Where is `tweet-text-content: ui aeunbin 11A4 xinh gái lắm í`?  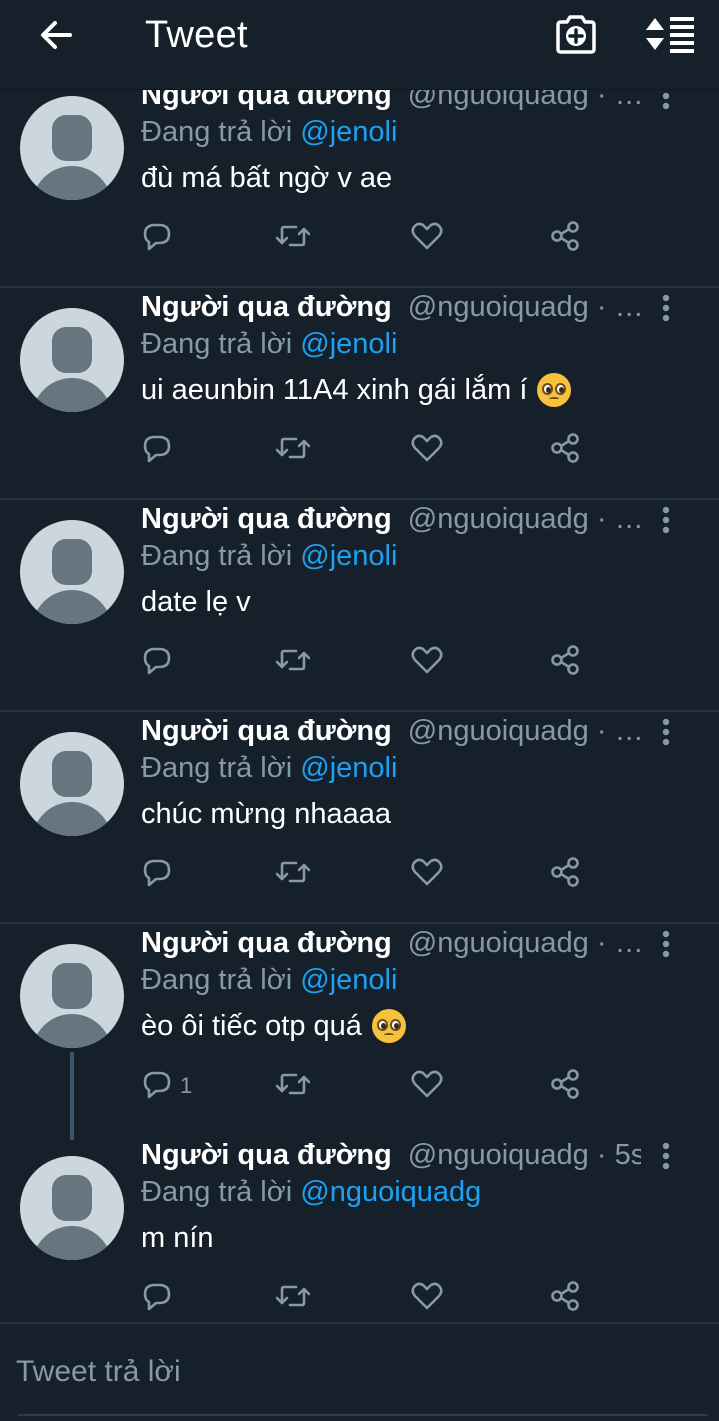
tweet-text-content: ui aeunbin 11A4 xinh gái lắm í is located at coordinates (334, 390).